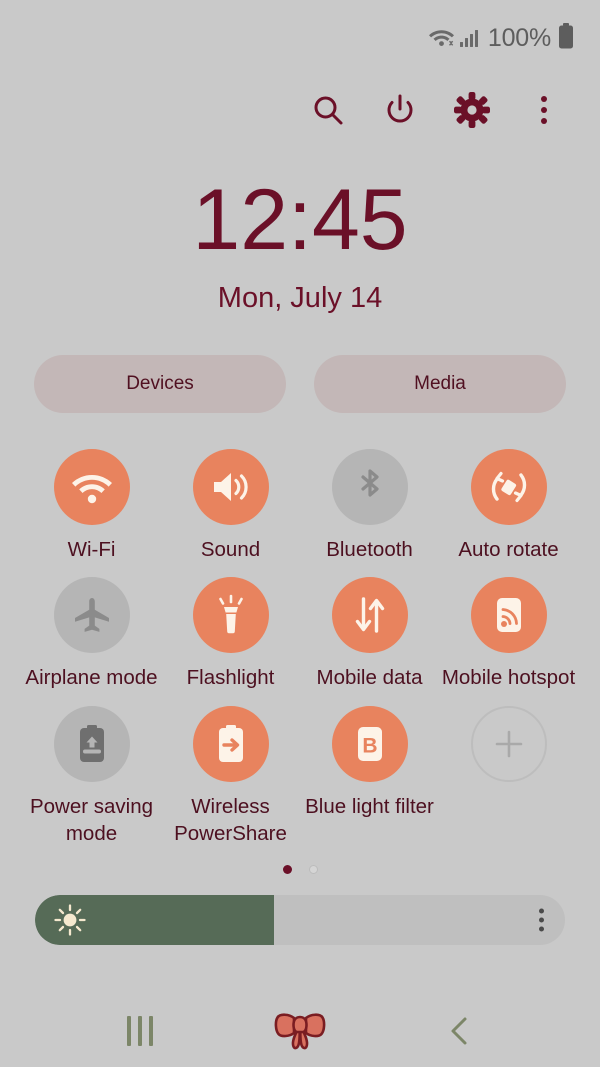  I want to click on quick-tile-blue-light-filter: B Blue light filter, so click(369, 770).